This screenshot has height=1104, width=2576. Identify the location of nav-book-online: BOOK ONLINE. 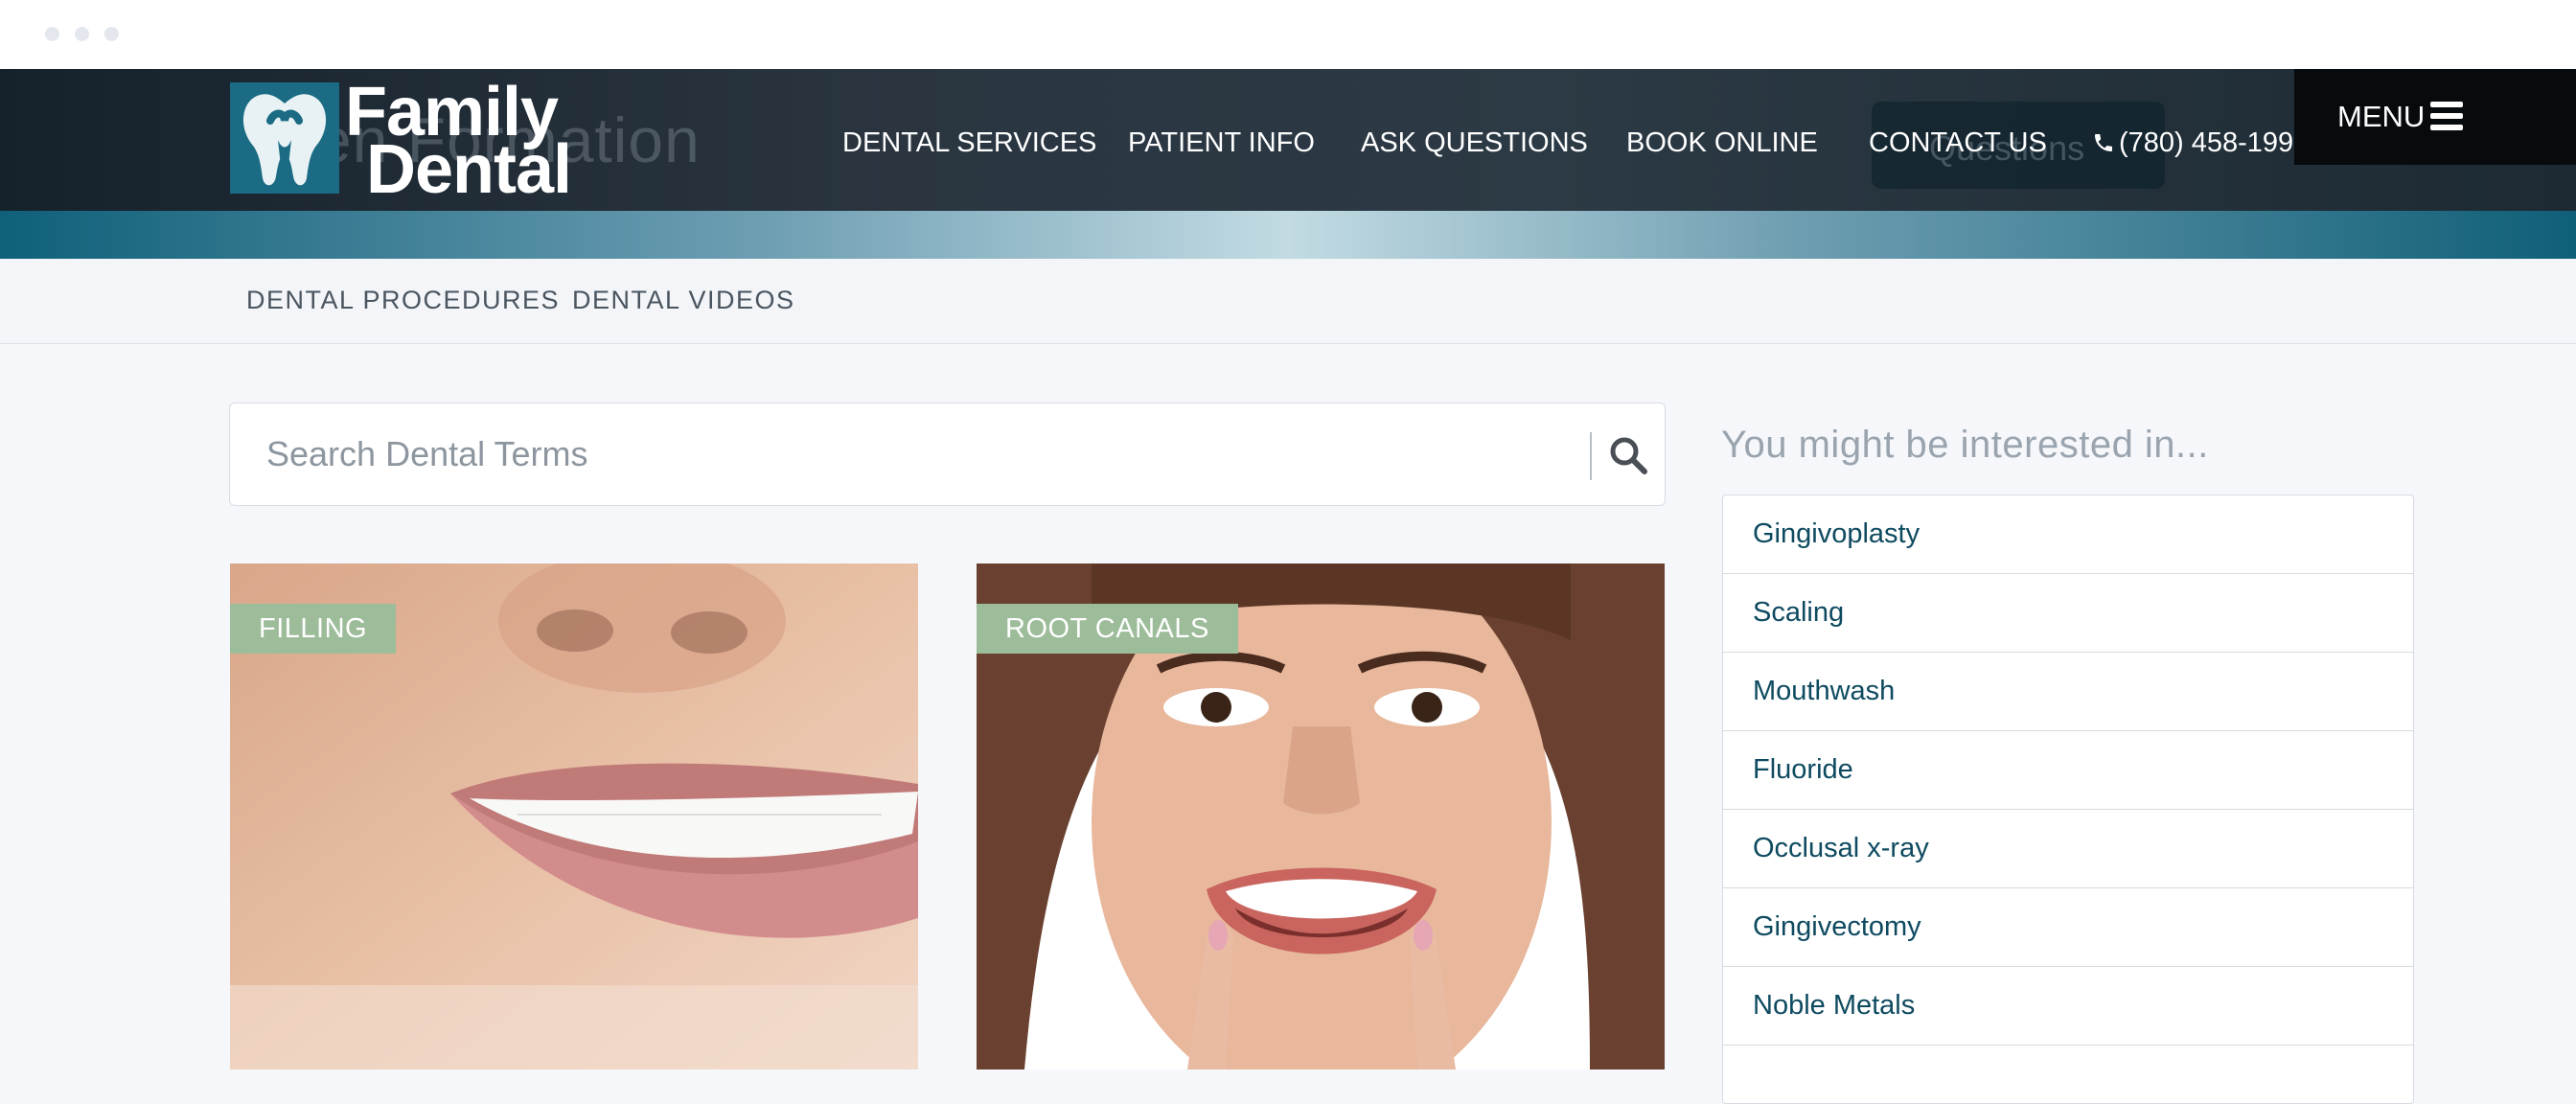
(1722, 143).